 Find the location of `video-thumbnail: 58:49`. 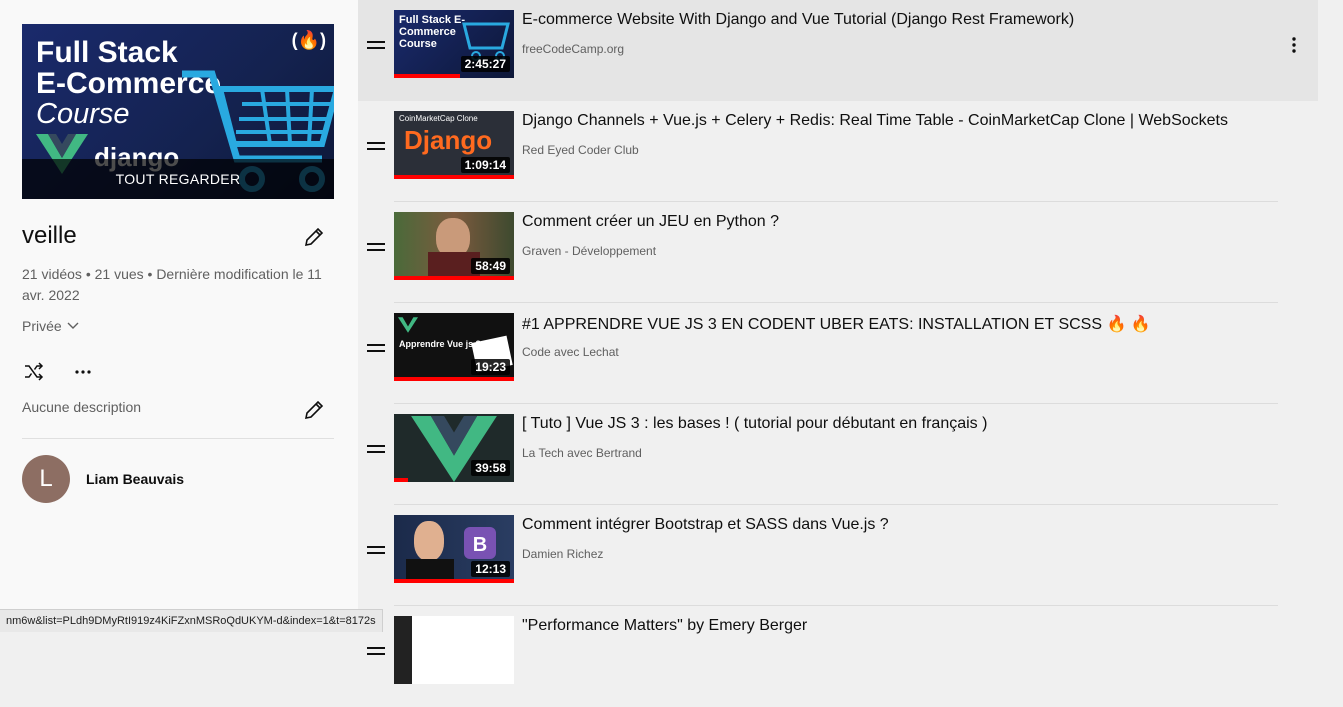

video-thumbnail: 58:49 is located at coordinates (454, 246).